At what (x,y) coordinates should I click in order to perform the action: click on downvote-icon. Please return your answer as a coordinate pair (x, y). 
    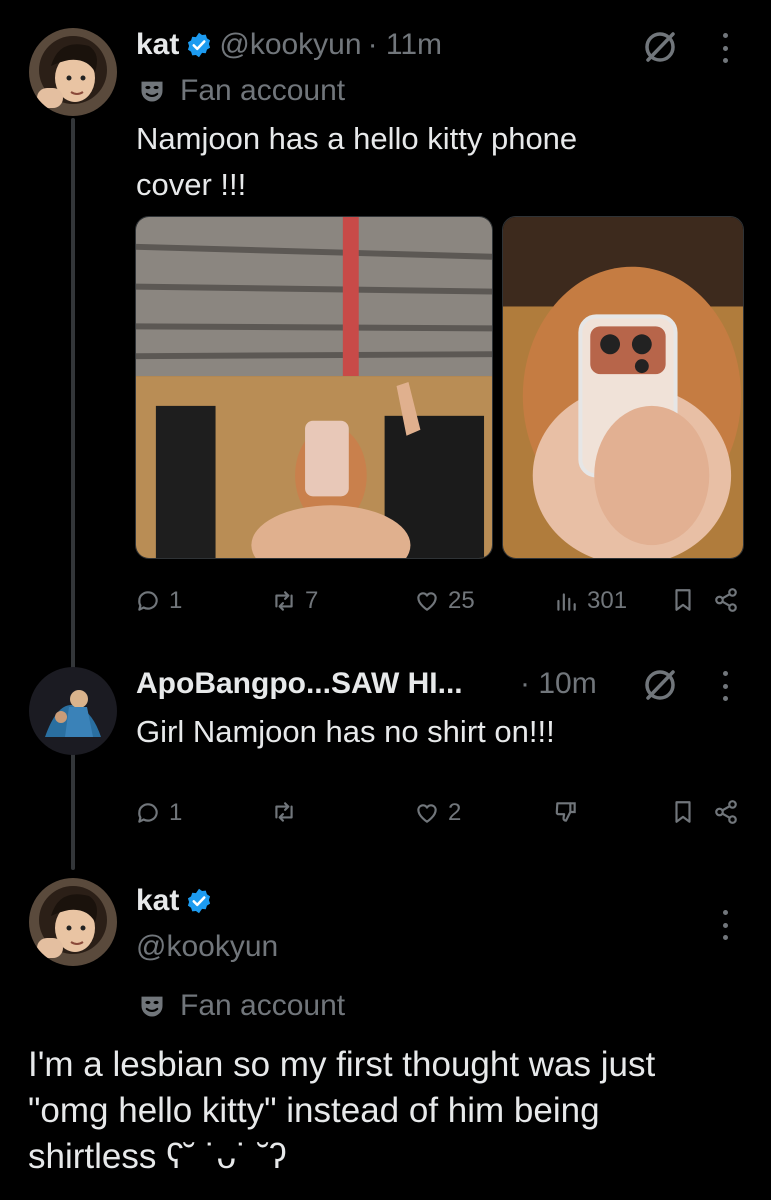
    Looking at the image, I should click on (565, 812).